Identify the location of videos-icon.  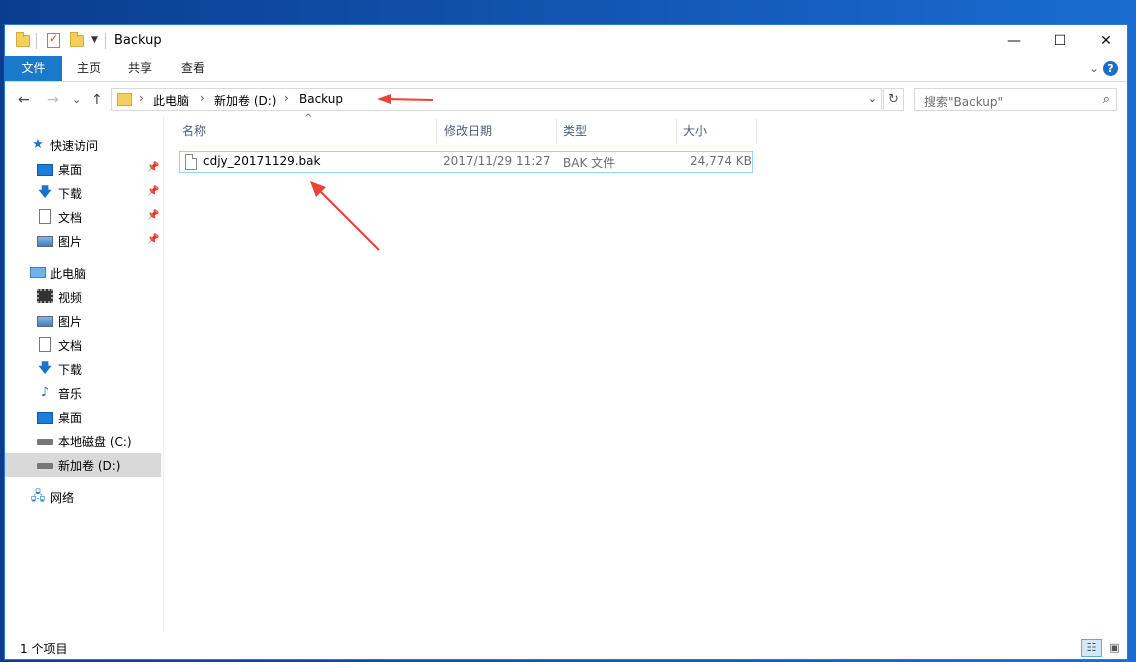
(45, 296).